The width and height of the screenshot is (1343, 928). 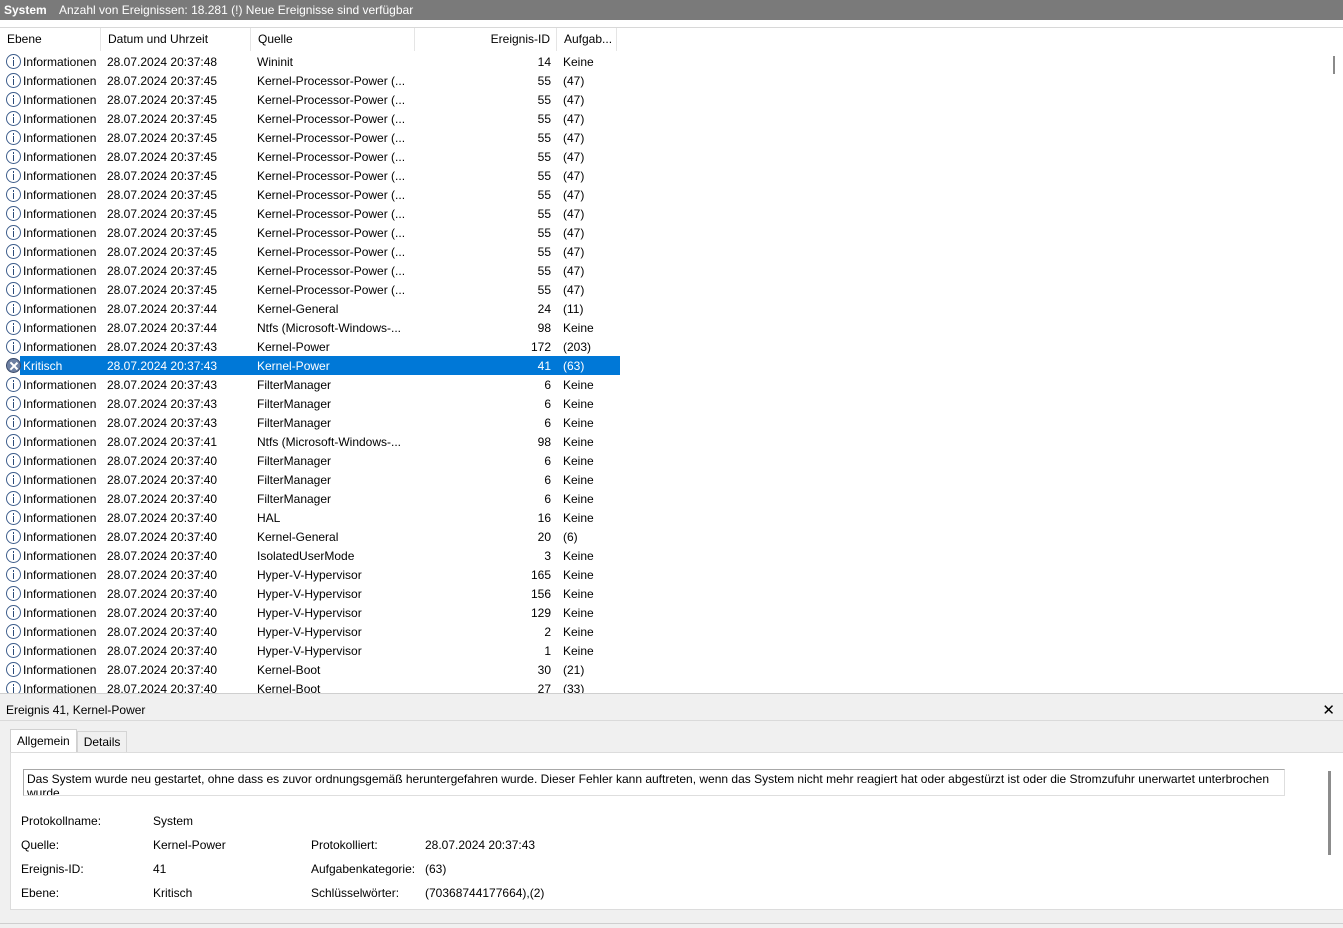 What do you see at coordinates (547, 650) in the screenshot?
I see `row-event-id: 1` at bounding box center [547, 650].